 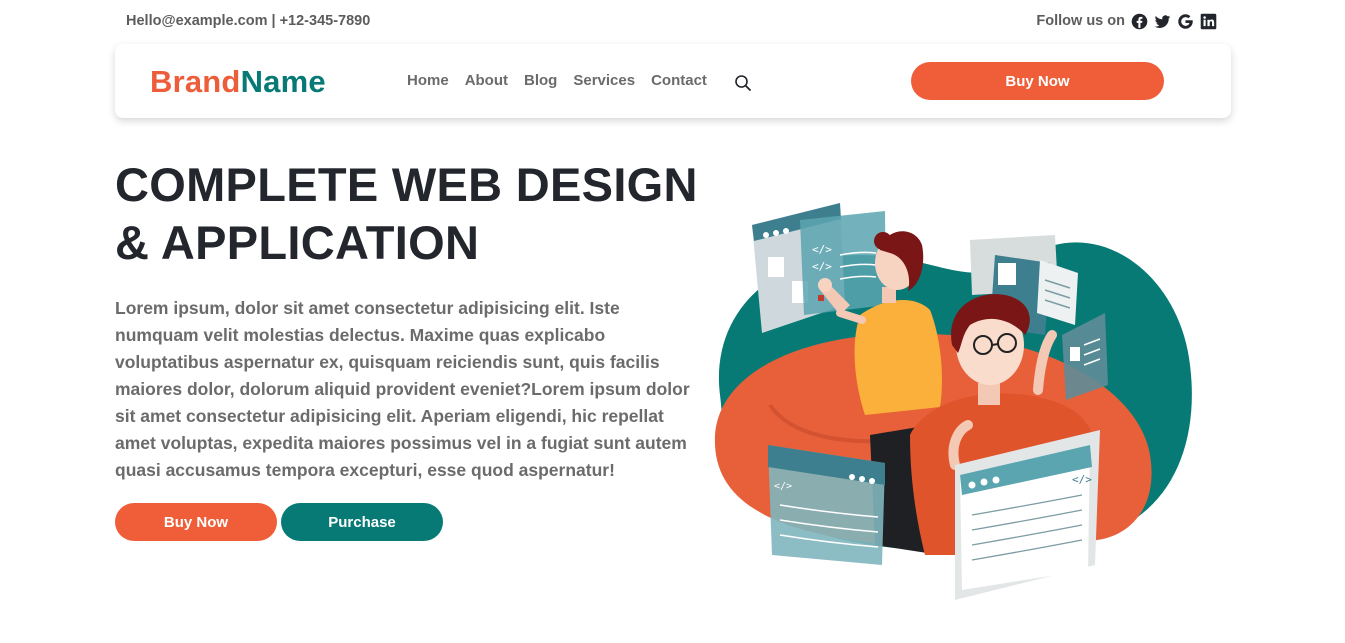 I want to click on hero-buy-button: Buy Now, so click(x=196, y=522).